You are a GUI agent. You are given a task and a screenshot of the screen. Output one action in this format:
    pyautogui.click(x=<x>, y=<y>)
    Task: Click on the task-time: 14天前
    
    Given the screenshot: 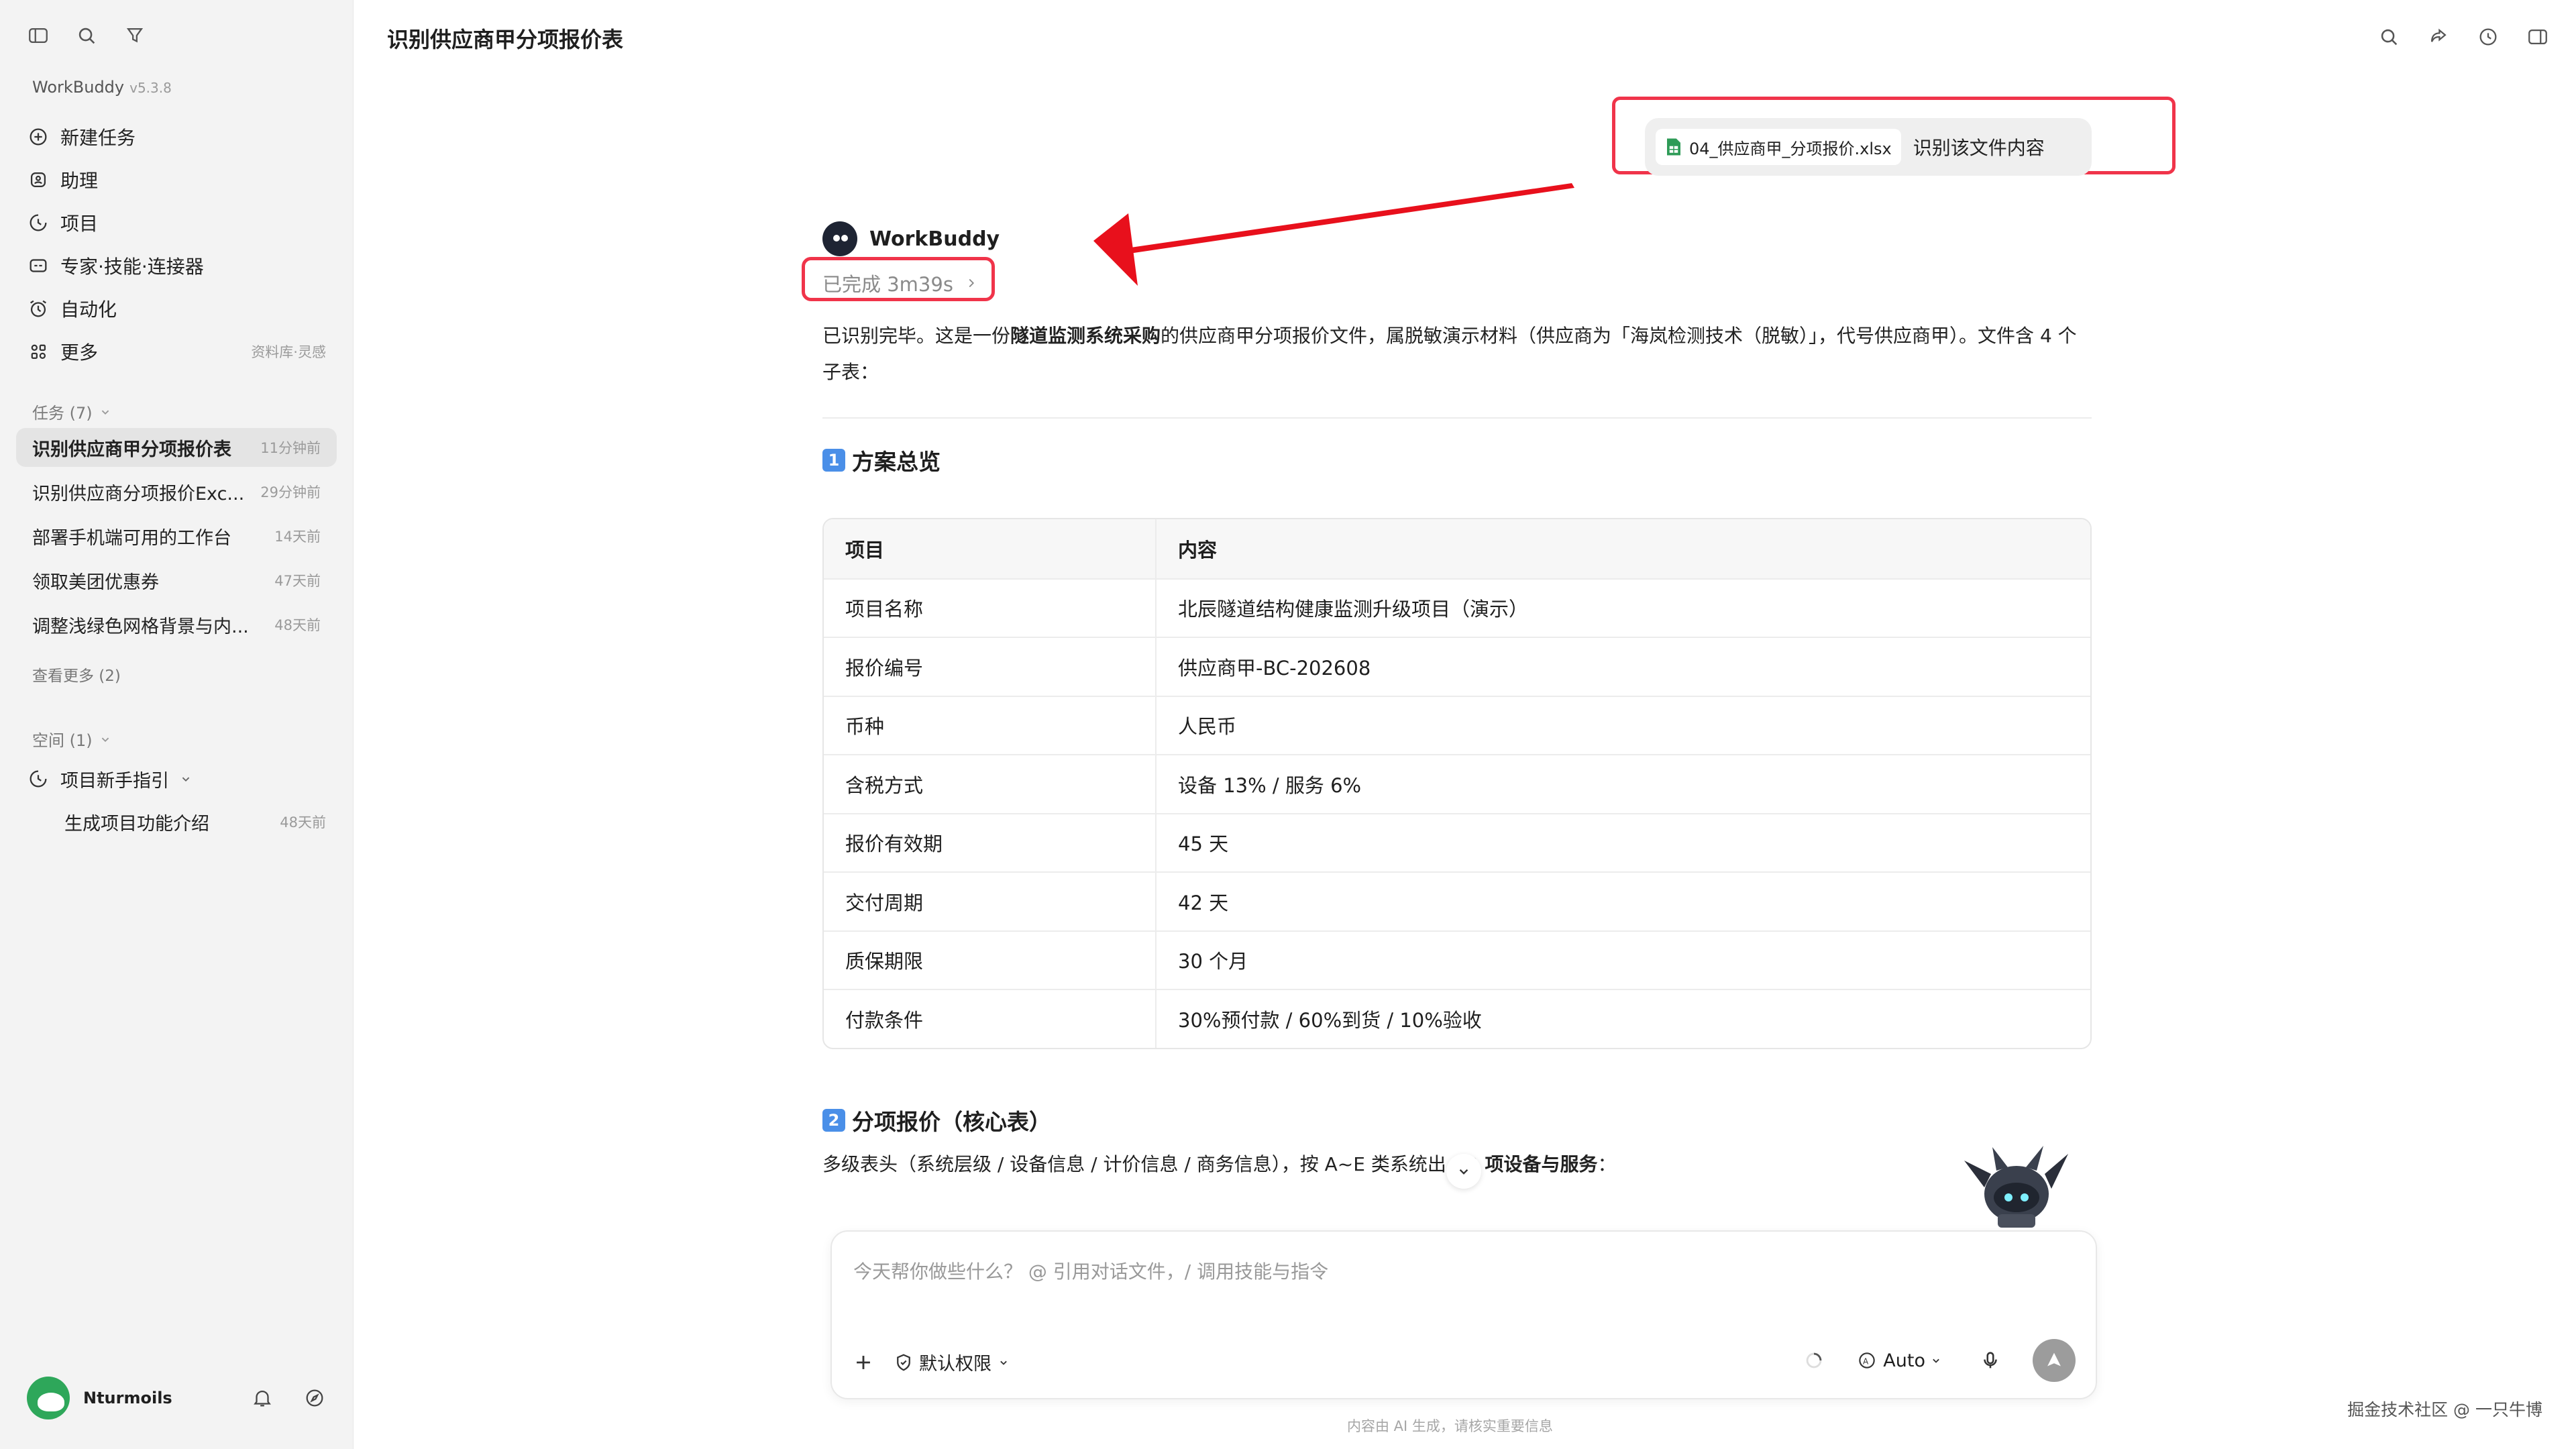 What is the action you would take?
    pyautogui.click(x=297, y=537)
    